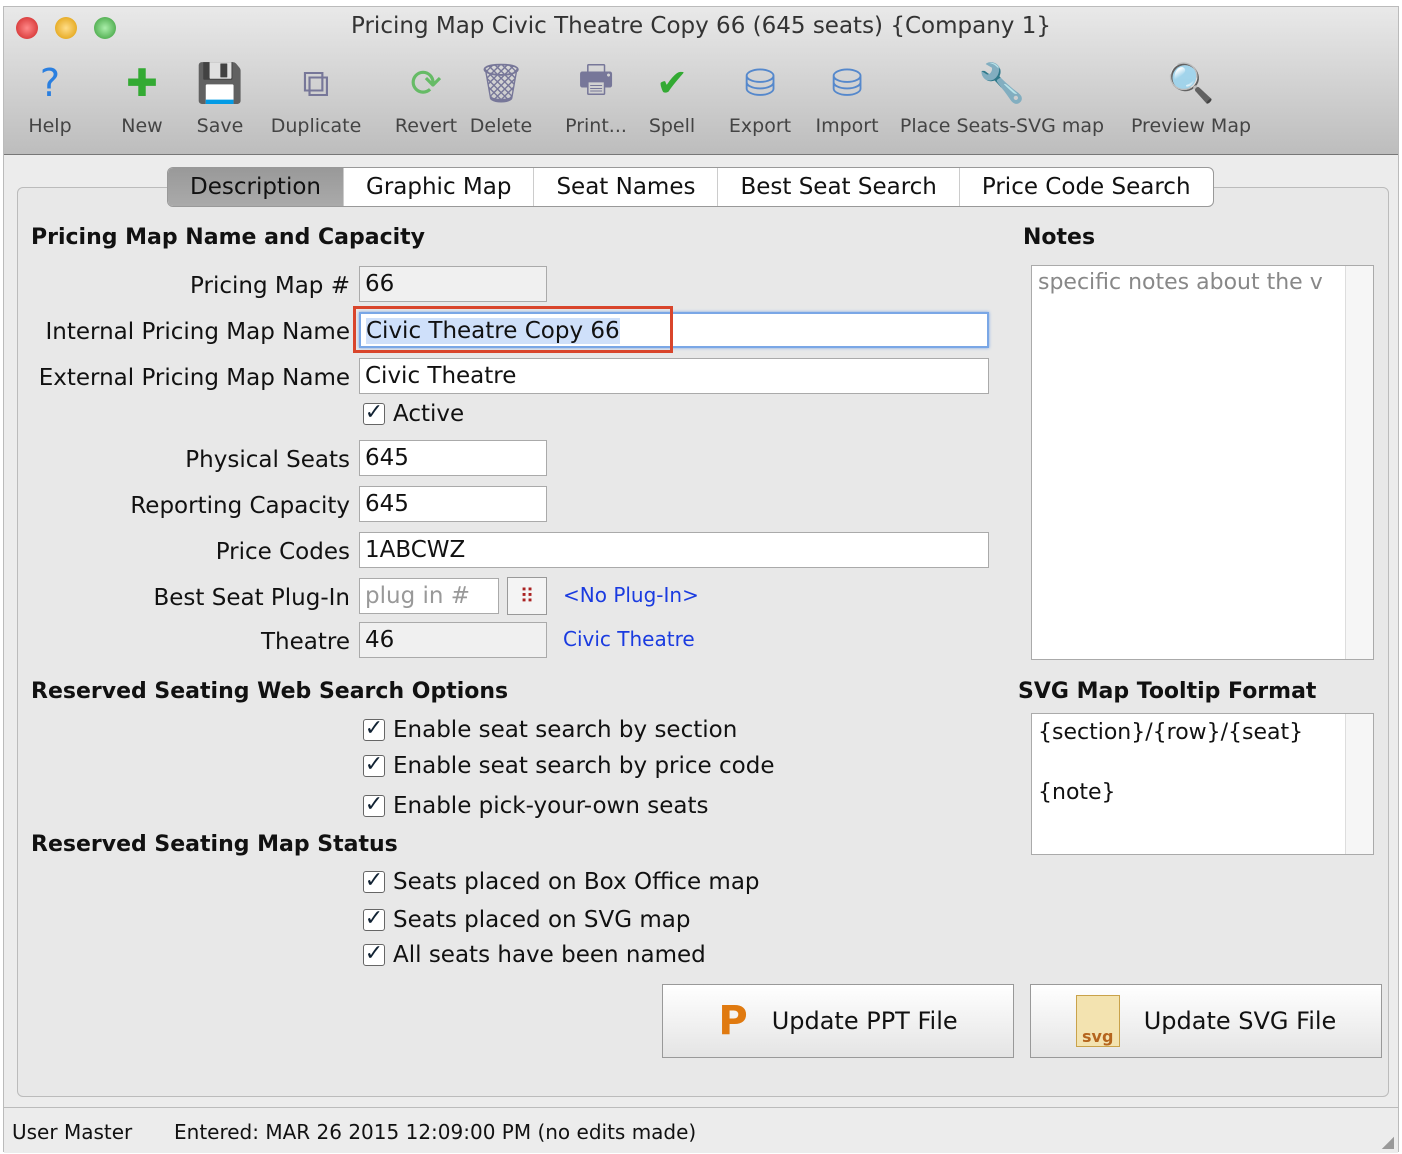 The image size is (1402, 1154). Describe the element at coordinates (1240, 1021) in the screenshot. I see `update-svg-label: Update SVG File` at that location.